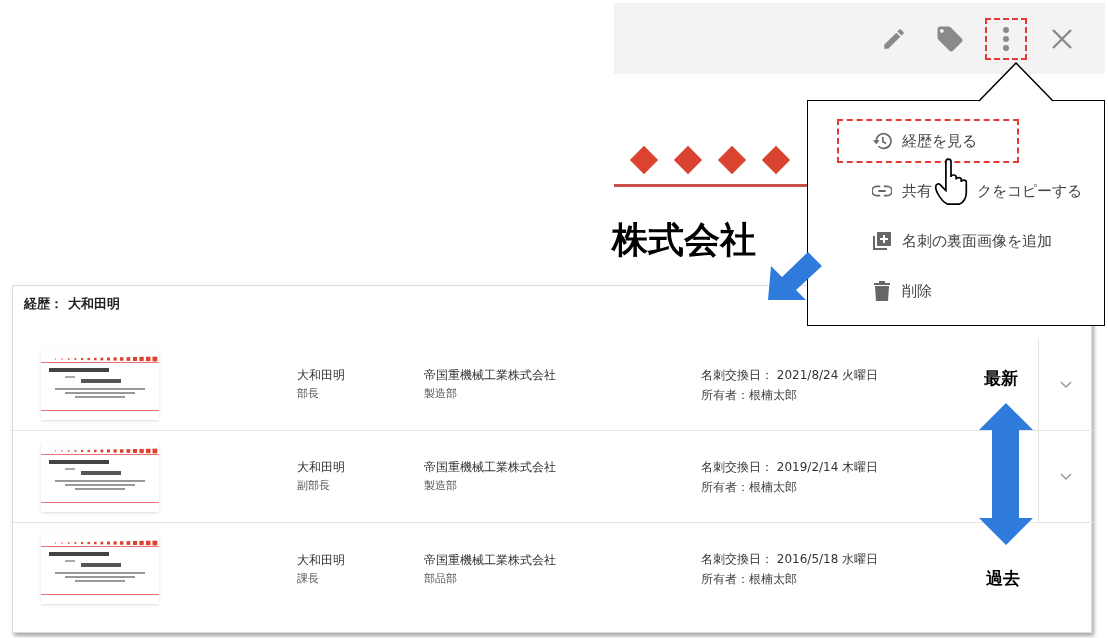 This screenshot has width=1108, height=638. What do you see at coordinates (951, 182) in the screenshot?
I see `hand-cursor-icon` at bounding box center [951, 182].